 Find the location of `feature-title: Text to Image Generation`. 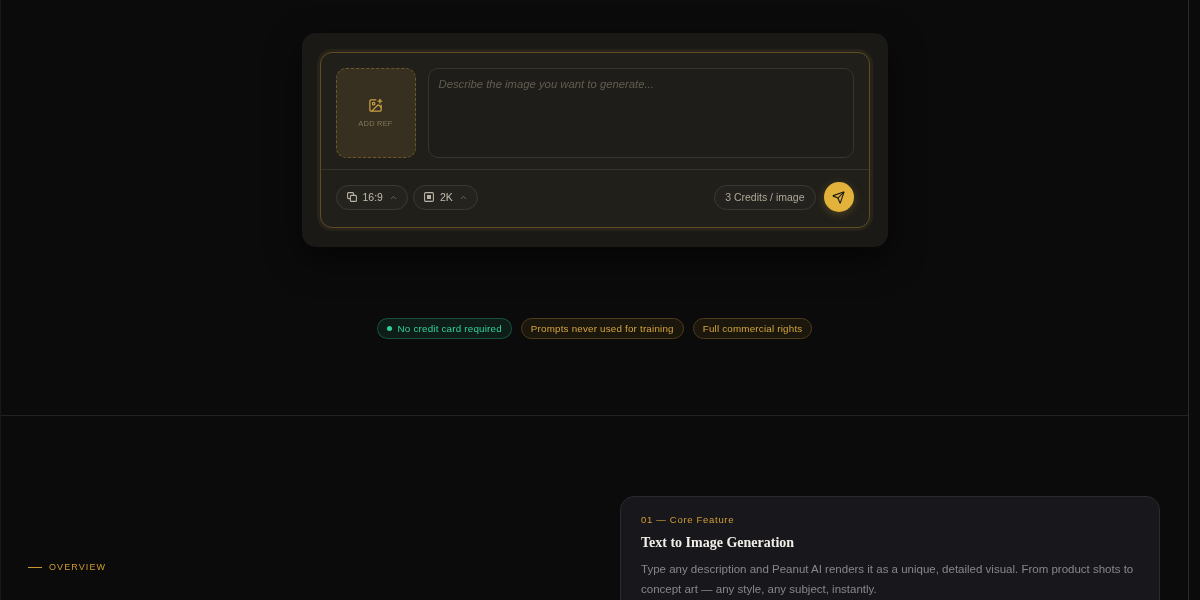

feature-title: Text to Image Generation is located at coordinates (718, 543).